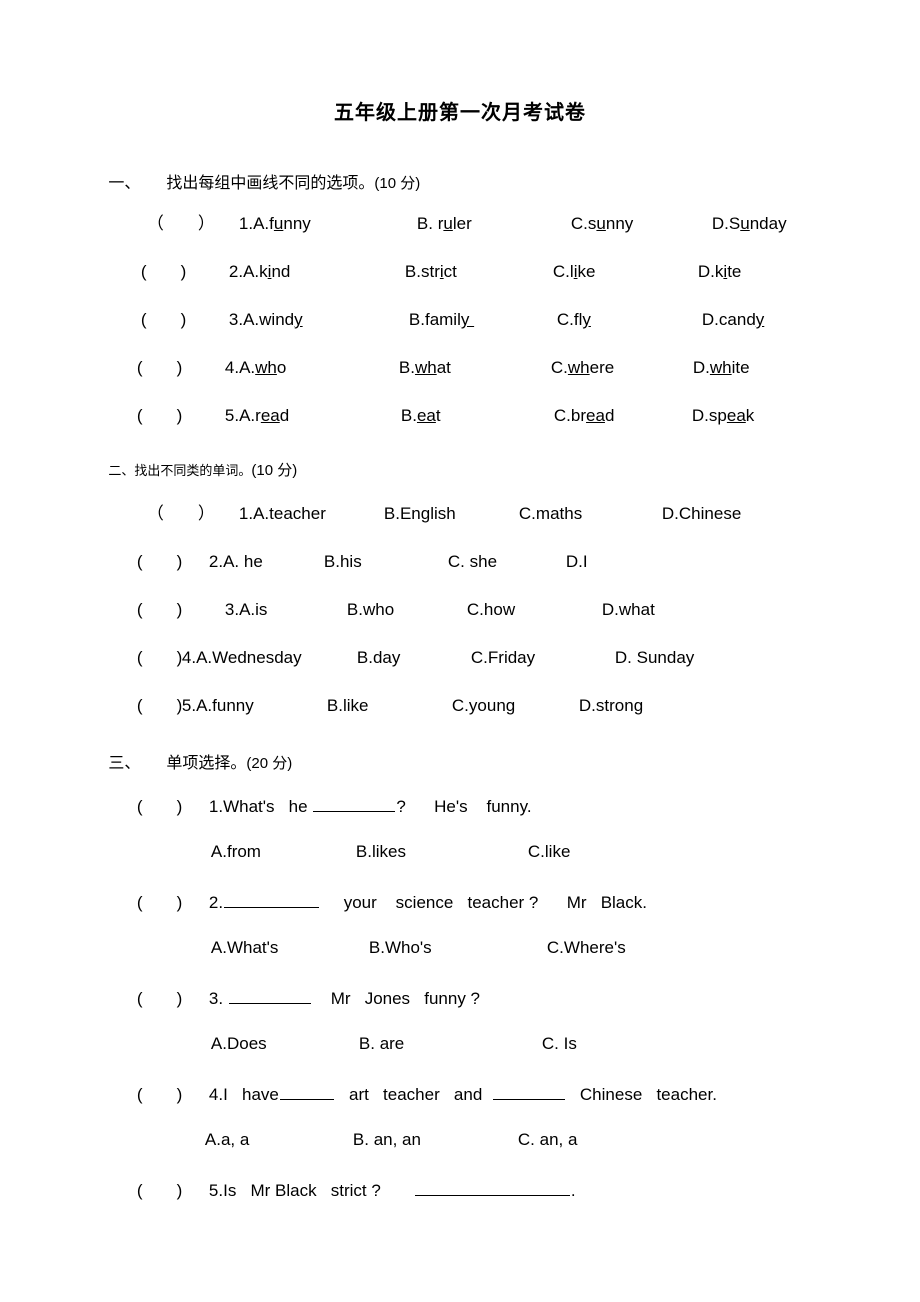 The height and width of the screenshot is (1302, 920). Describe the element at coordinates (259, 271) in the screenshot. I see `s1-item-2-option-a: 2.A.kind` at that location.